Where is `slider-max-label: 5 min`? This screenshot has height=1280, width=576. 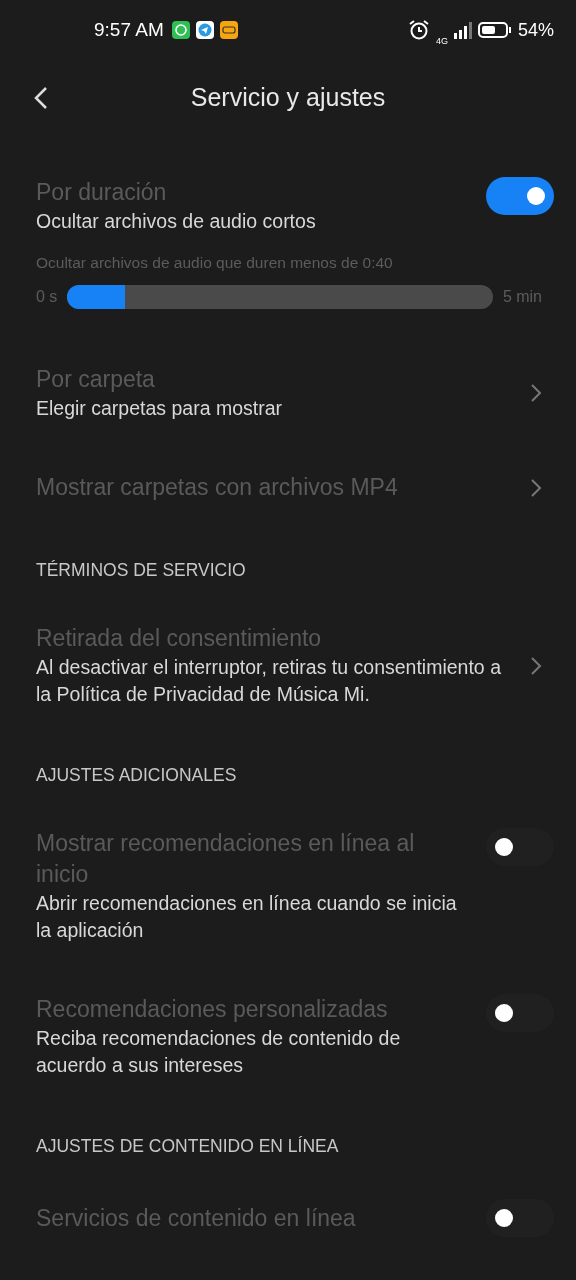
slider-max-label: 5 min is located at coordinates (522, 297).